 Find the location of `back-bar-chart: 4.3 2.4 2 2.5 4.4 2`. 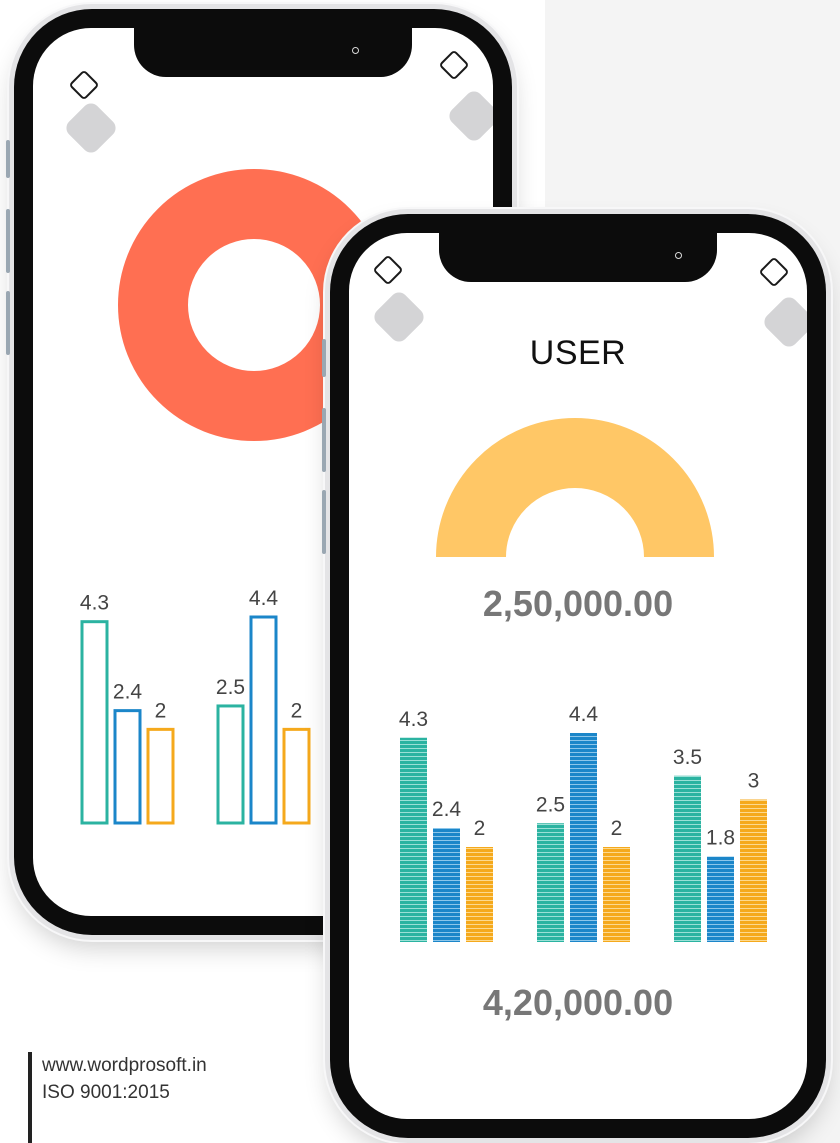

back-bar-chart: 4.3 2.4 2 2.5 4.4 2 is located at coordinates (195, 706).